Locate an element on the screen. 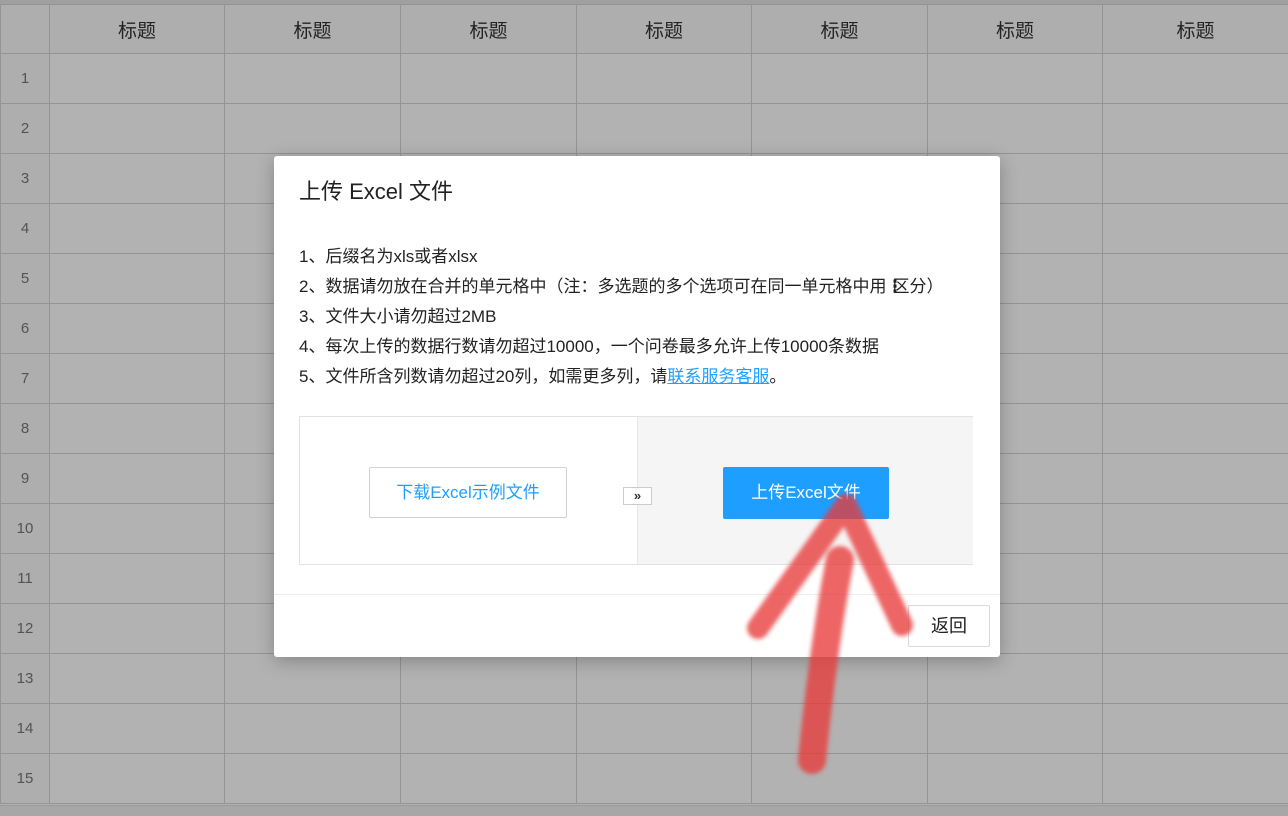 This screenshot has height=816, width=1288. rule-text-suffix: 区分） is located at coordinates (918, 286).